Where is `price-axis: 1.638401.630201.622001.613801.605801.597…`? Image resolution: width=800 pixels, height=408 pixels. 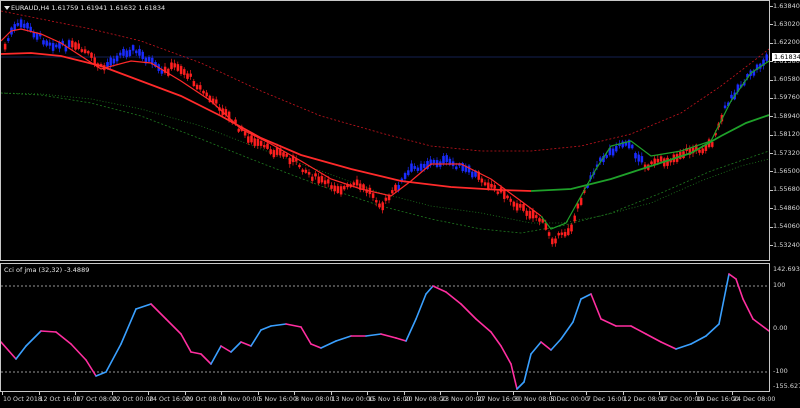
price-axis: 1.638401.630201.622001.613801.605801.597… is located at coordinates (785, 130).